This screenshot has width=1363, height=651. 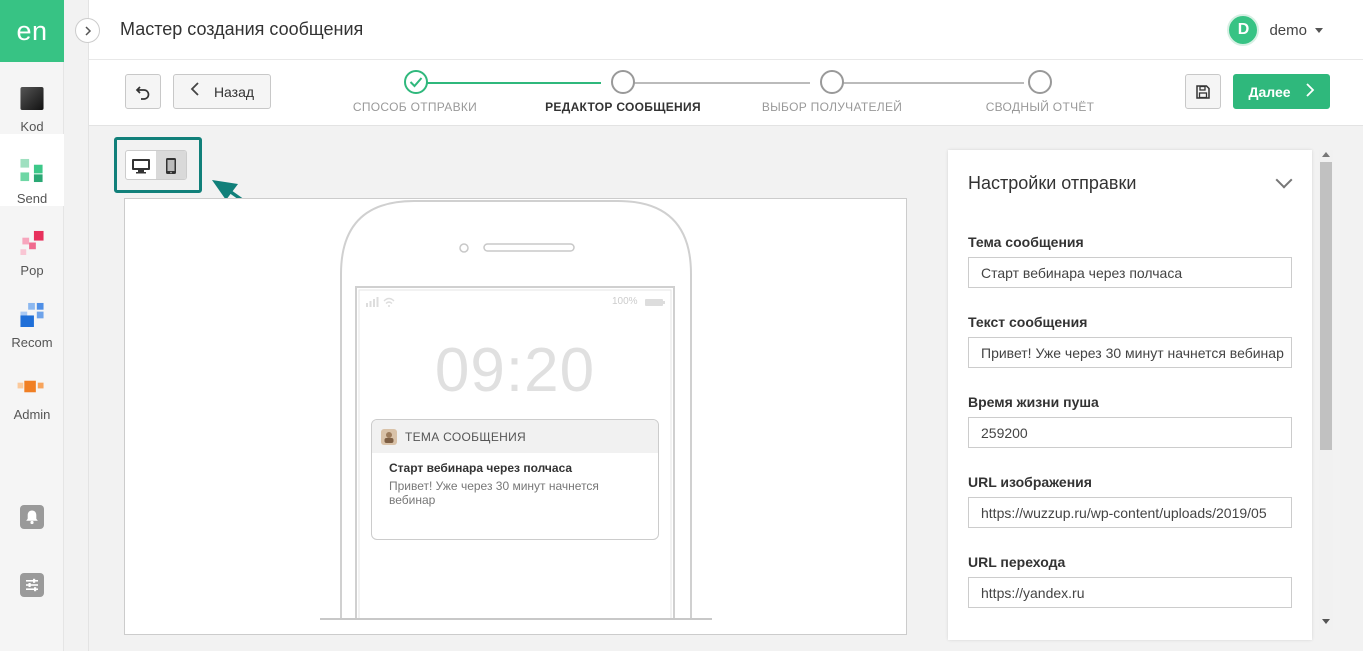 I want to click on mobile-view-button, so click(x=171, y=165).